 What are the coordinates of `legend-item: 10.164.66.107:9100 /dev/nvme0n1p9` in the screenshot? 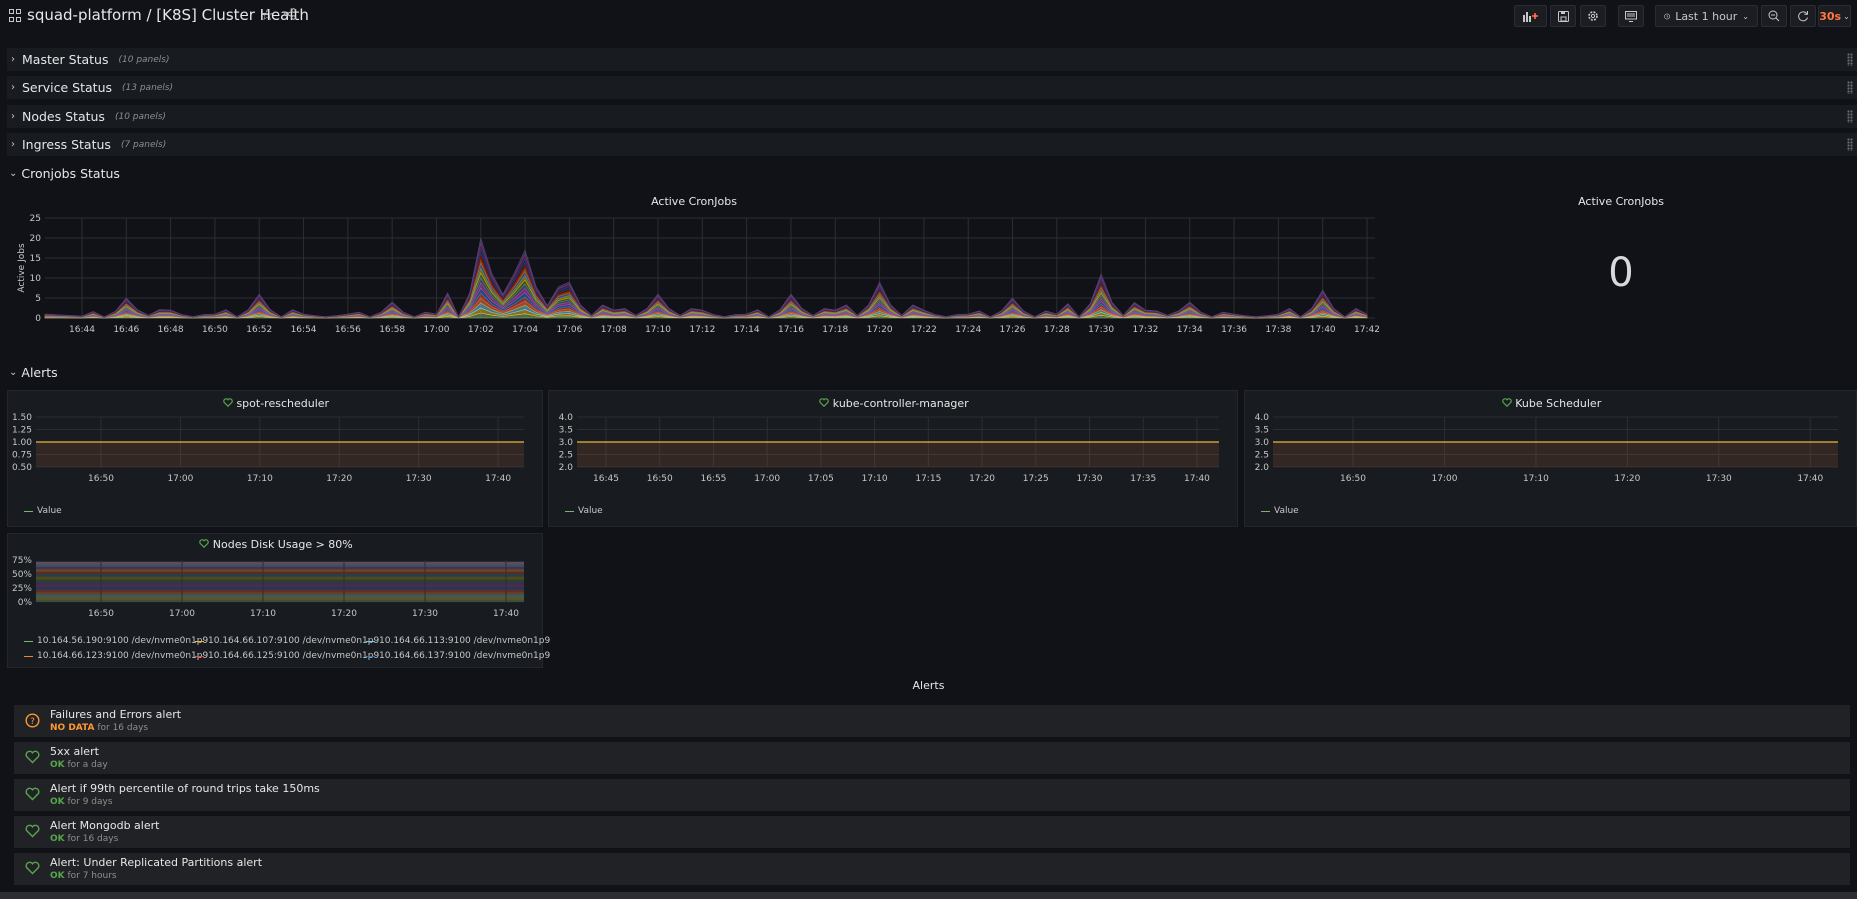 It's located at (287, 641).